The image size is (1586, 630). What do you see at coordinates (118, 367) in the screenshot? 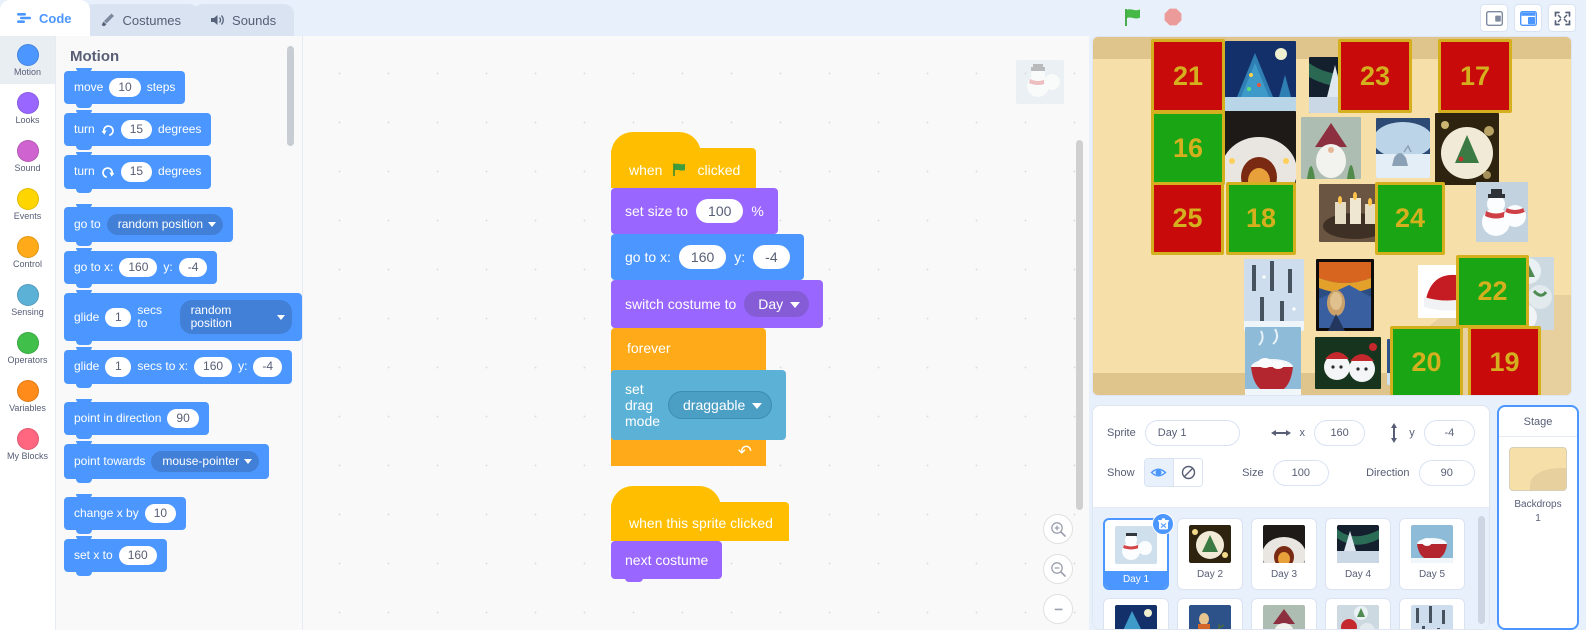
I see `glide-xy-secs-input: 1` at bounding box center [118, 367].